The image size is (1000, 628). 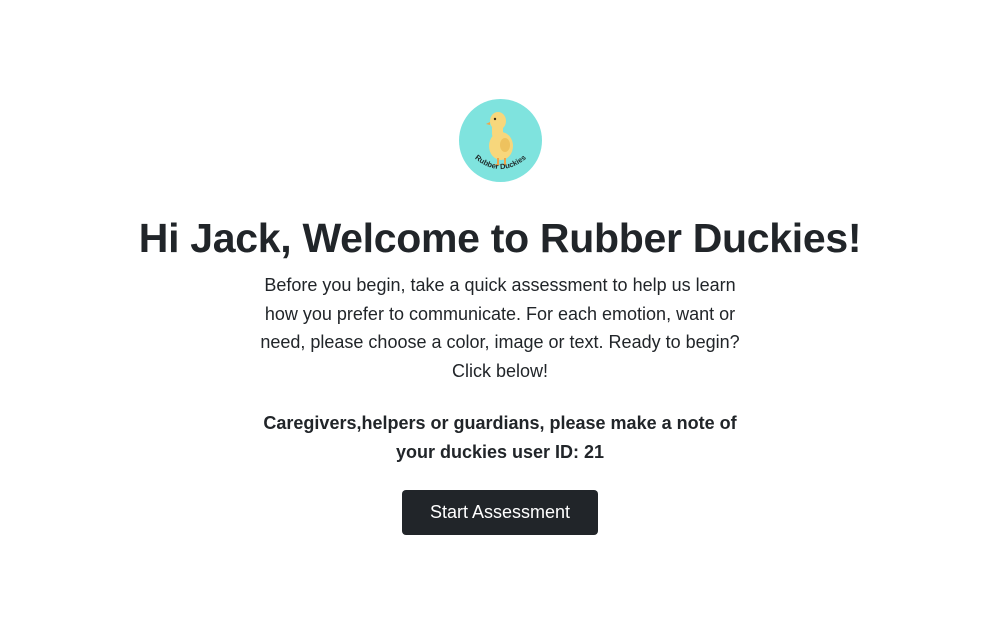 I want to click on start-assessment-button: Start Assessment, so click(x=500, y=512).